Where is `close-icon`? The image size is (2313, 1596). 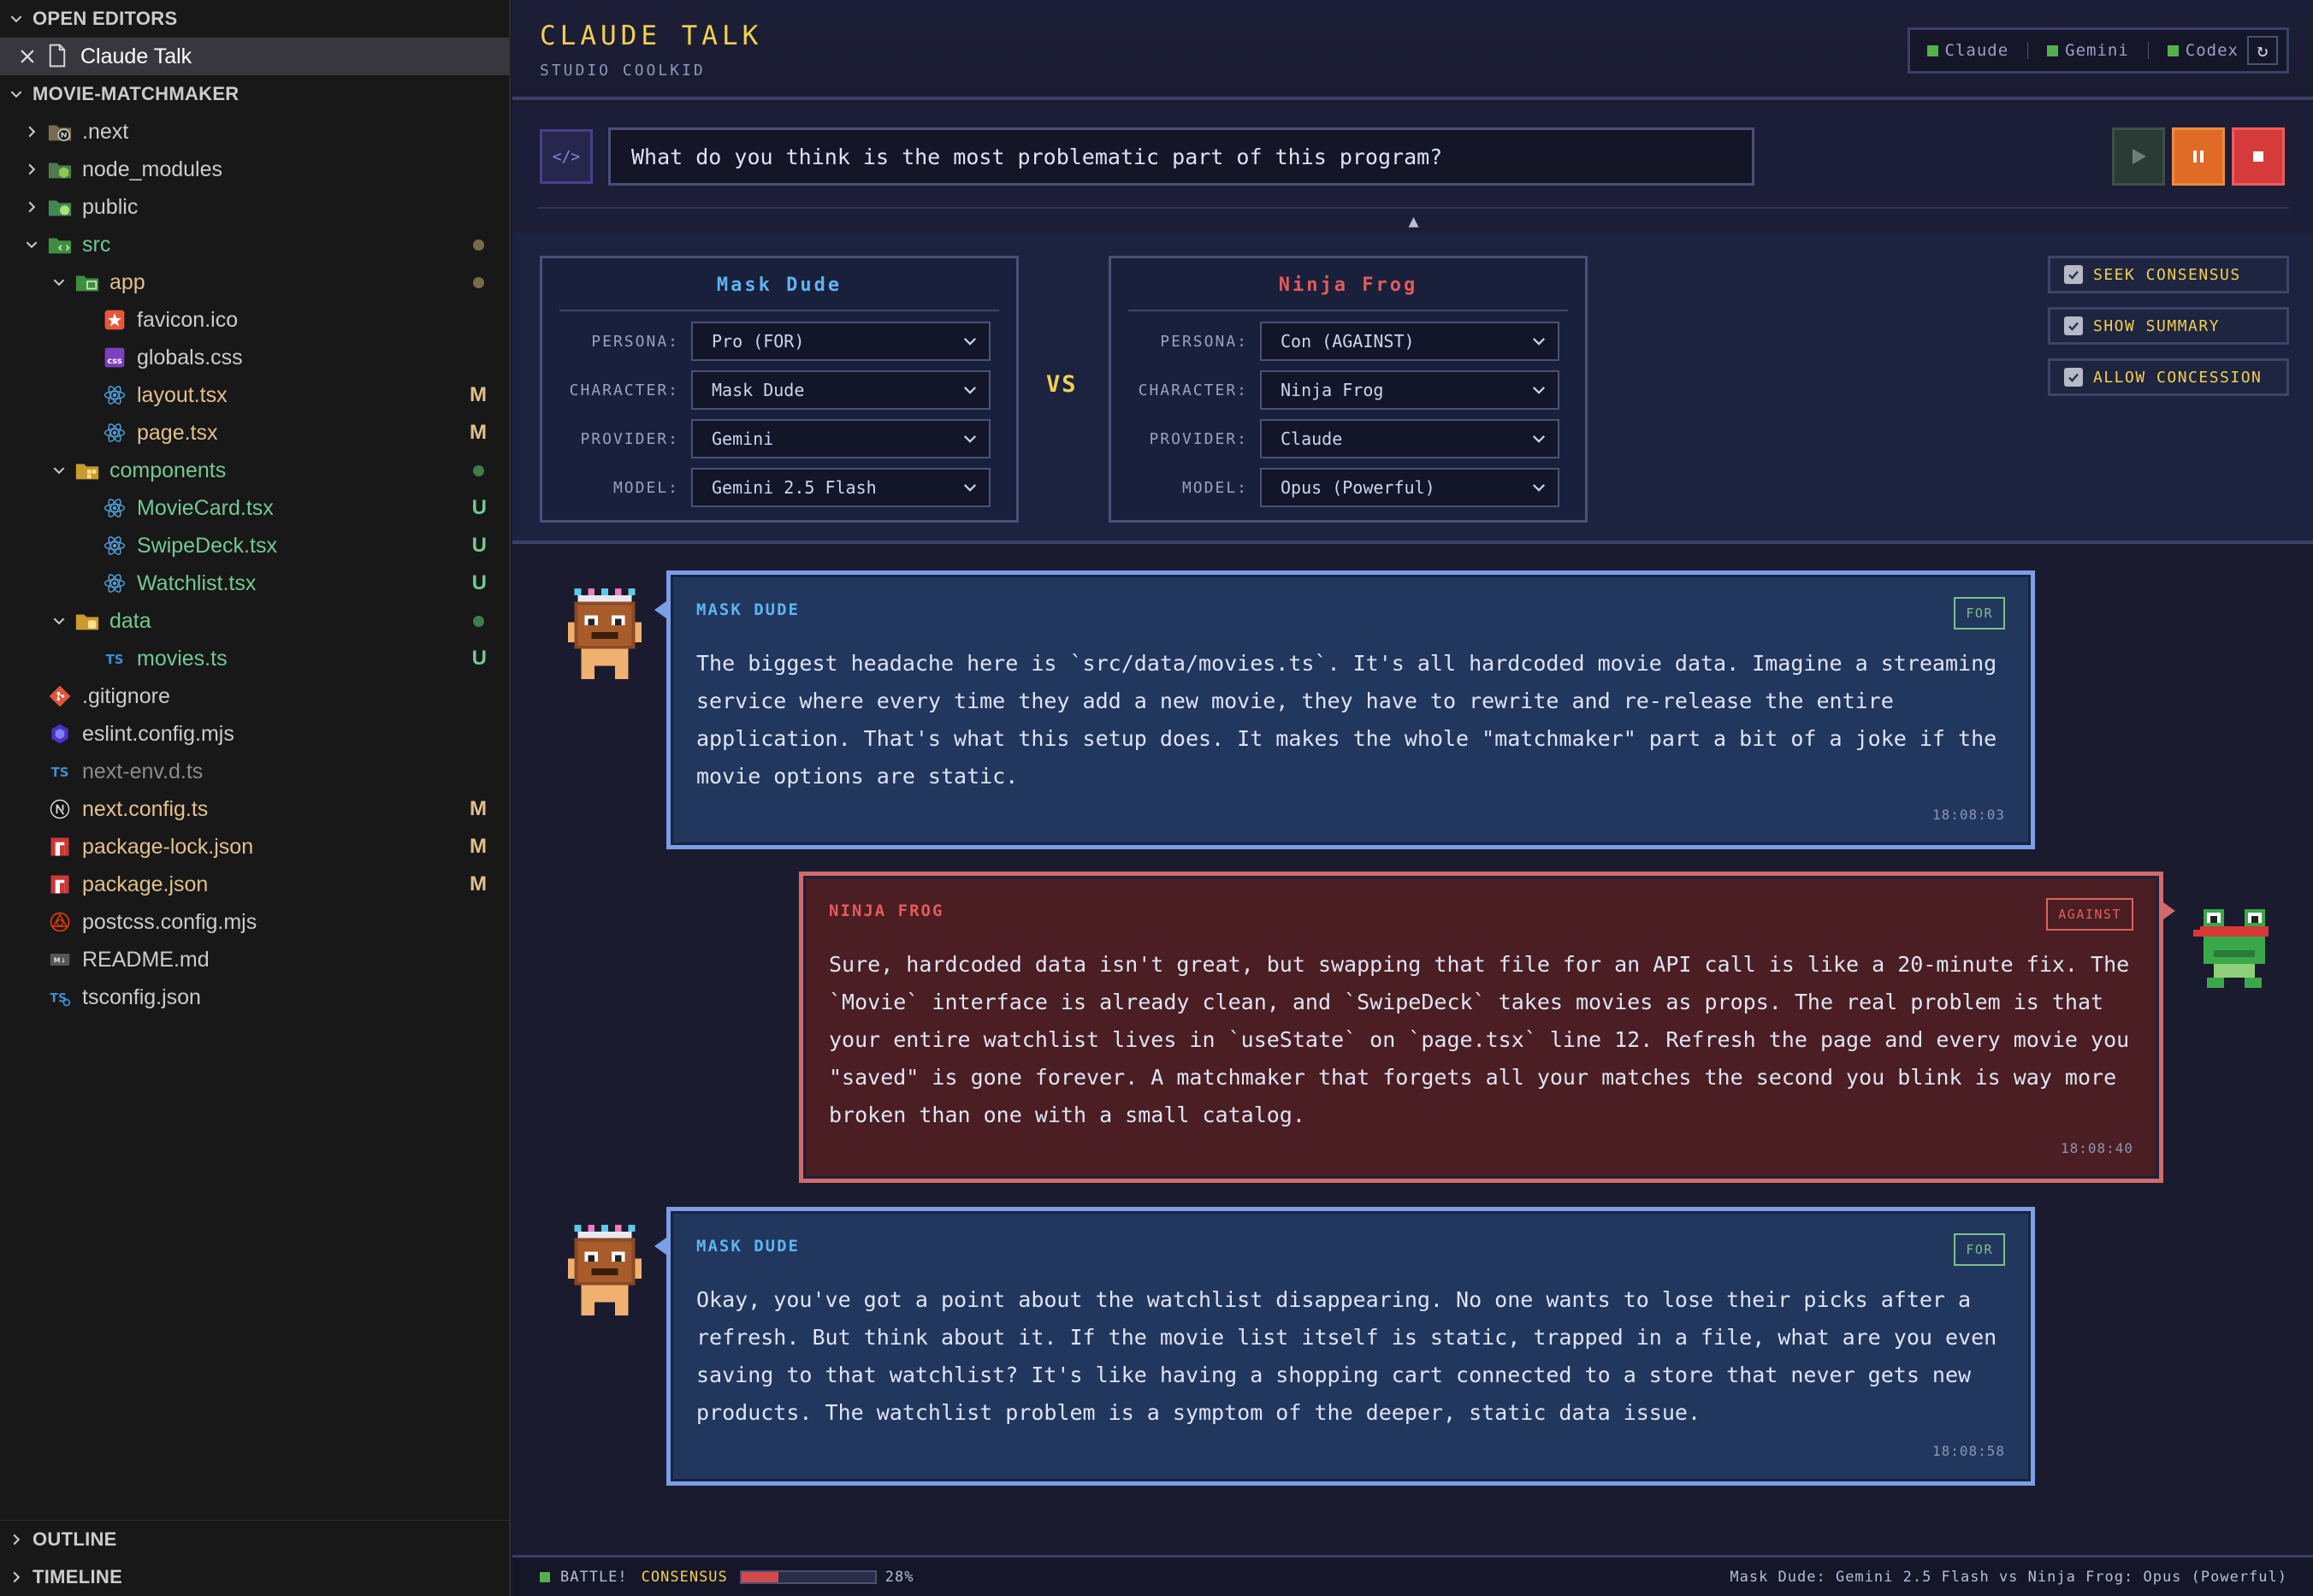
close-icon is located at coordinates (27, 56).